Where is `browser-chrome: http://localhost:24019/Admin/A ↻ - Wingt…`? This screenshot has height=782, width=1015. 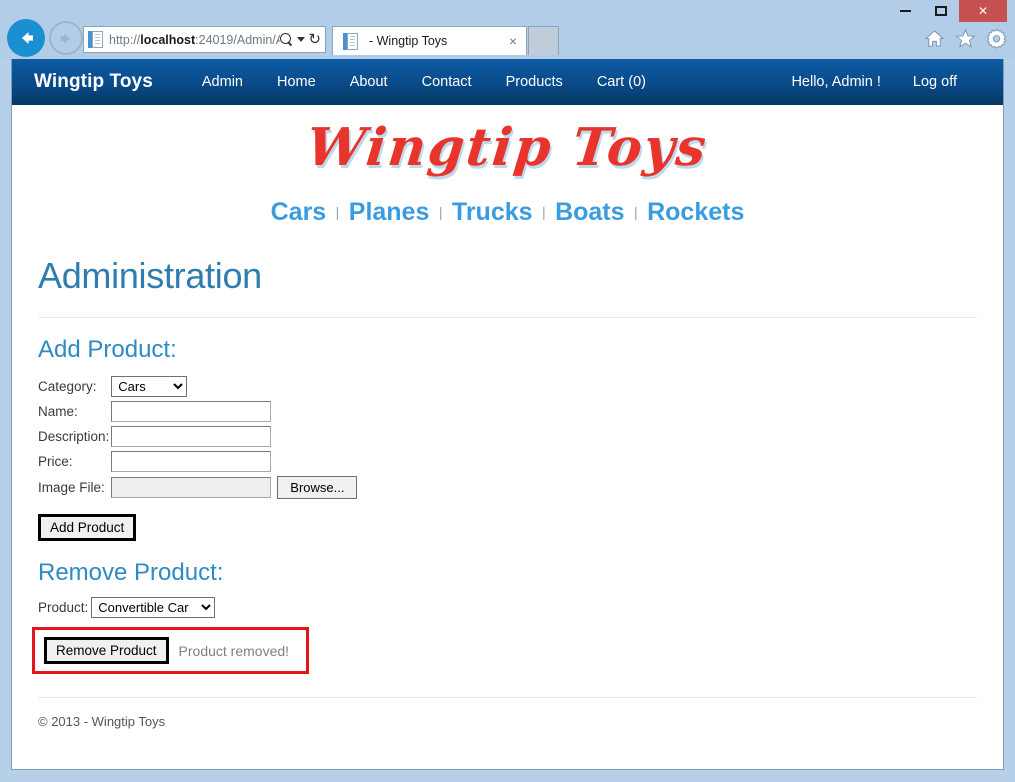 browser-chrome: http://localhost:24019/Admin/A ↻ - Wingt… is located at coordinates (507, 29).